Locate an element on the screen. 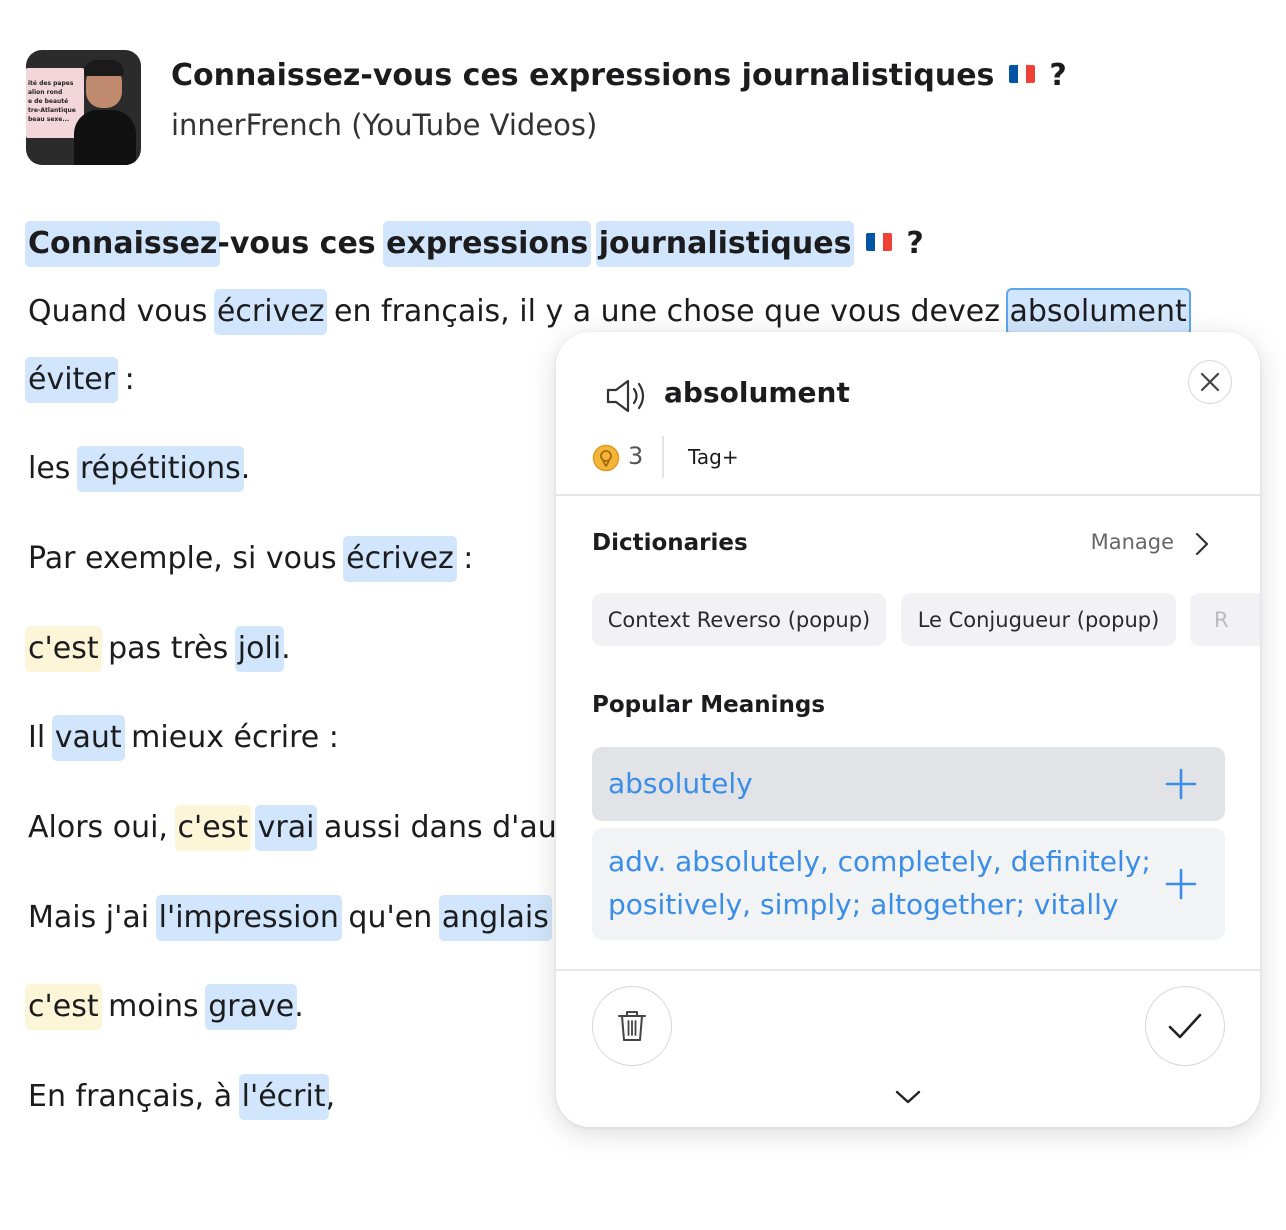 This screenshot has width=1286, height=1230. text-segment: Alors oui, is located at coordinates (103, 827).